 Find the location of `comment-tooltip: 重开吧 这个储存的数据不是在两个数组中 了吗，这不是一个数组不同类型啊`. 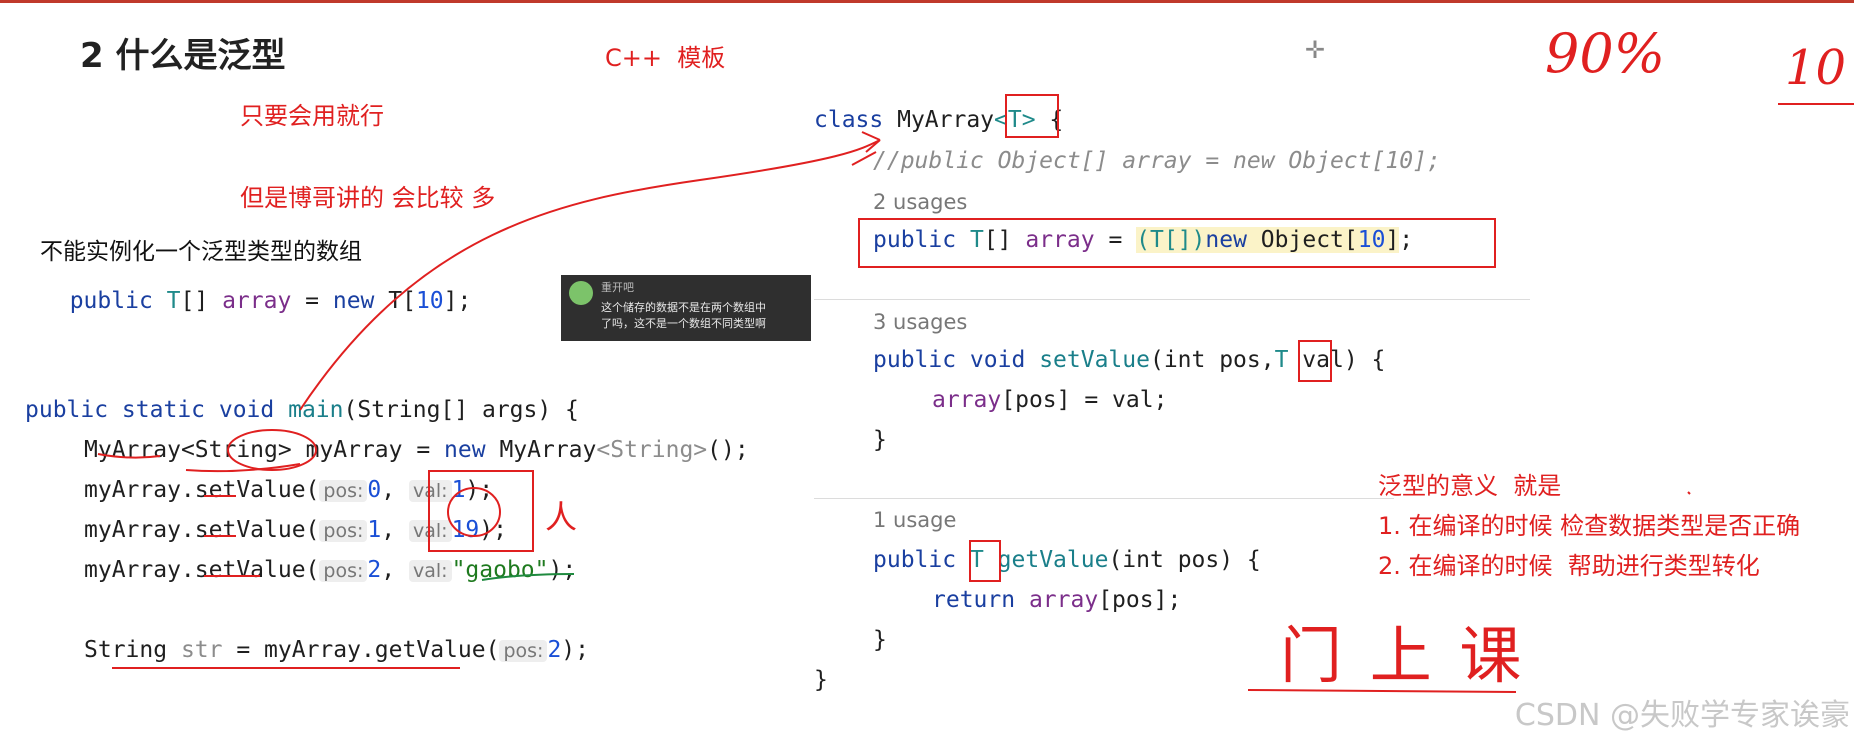

comment-tooltip: 重开吧 这个储存的数据不是在两个数组中 了吗，这不是一个数组不同类型啊 is located at coordinates (686, 308).